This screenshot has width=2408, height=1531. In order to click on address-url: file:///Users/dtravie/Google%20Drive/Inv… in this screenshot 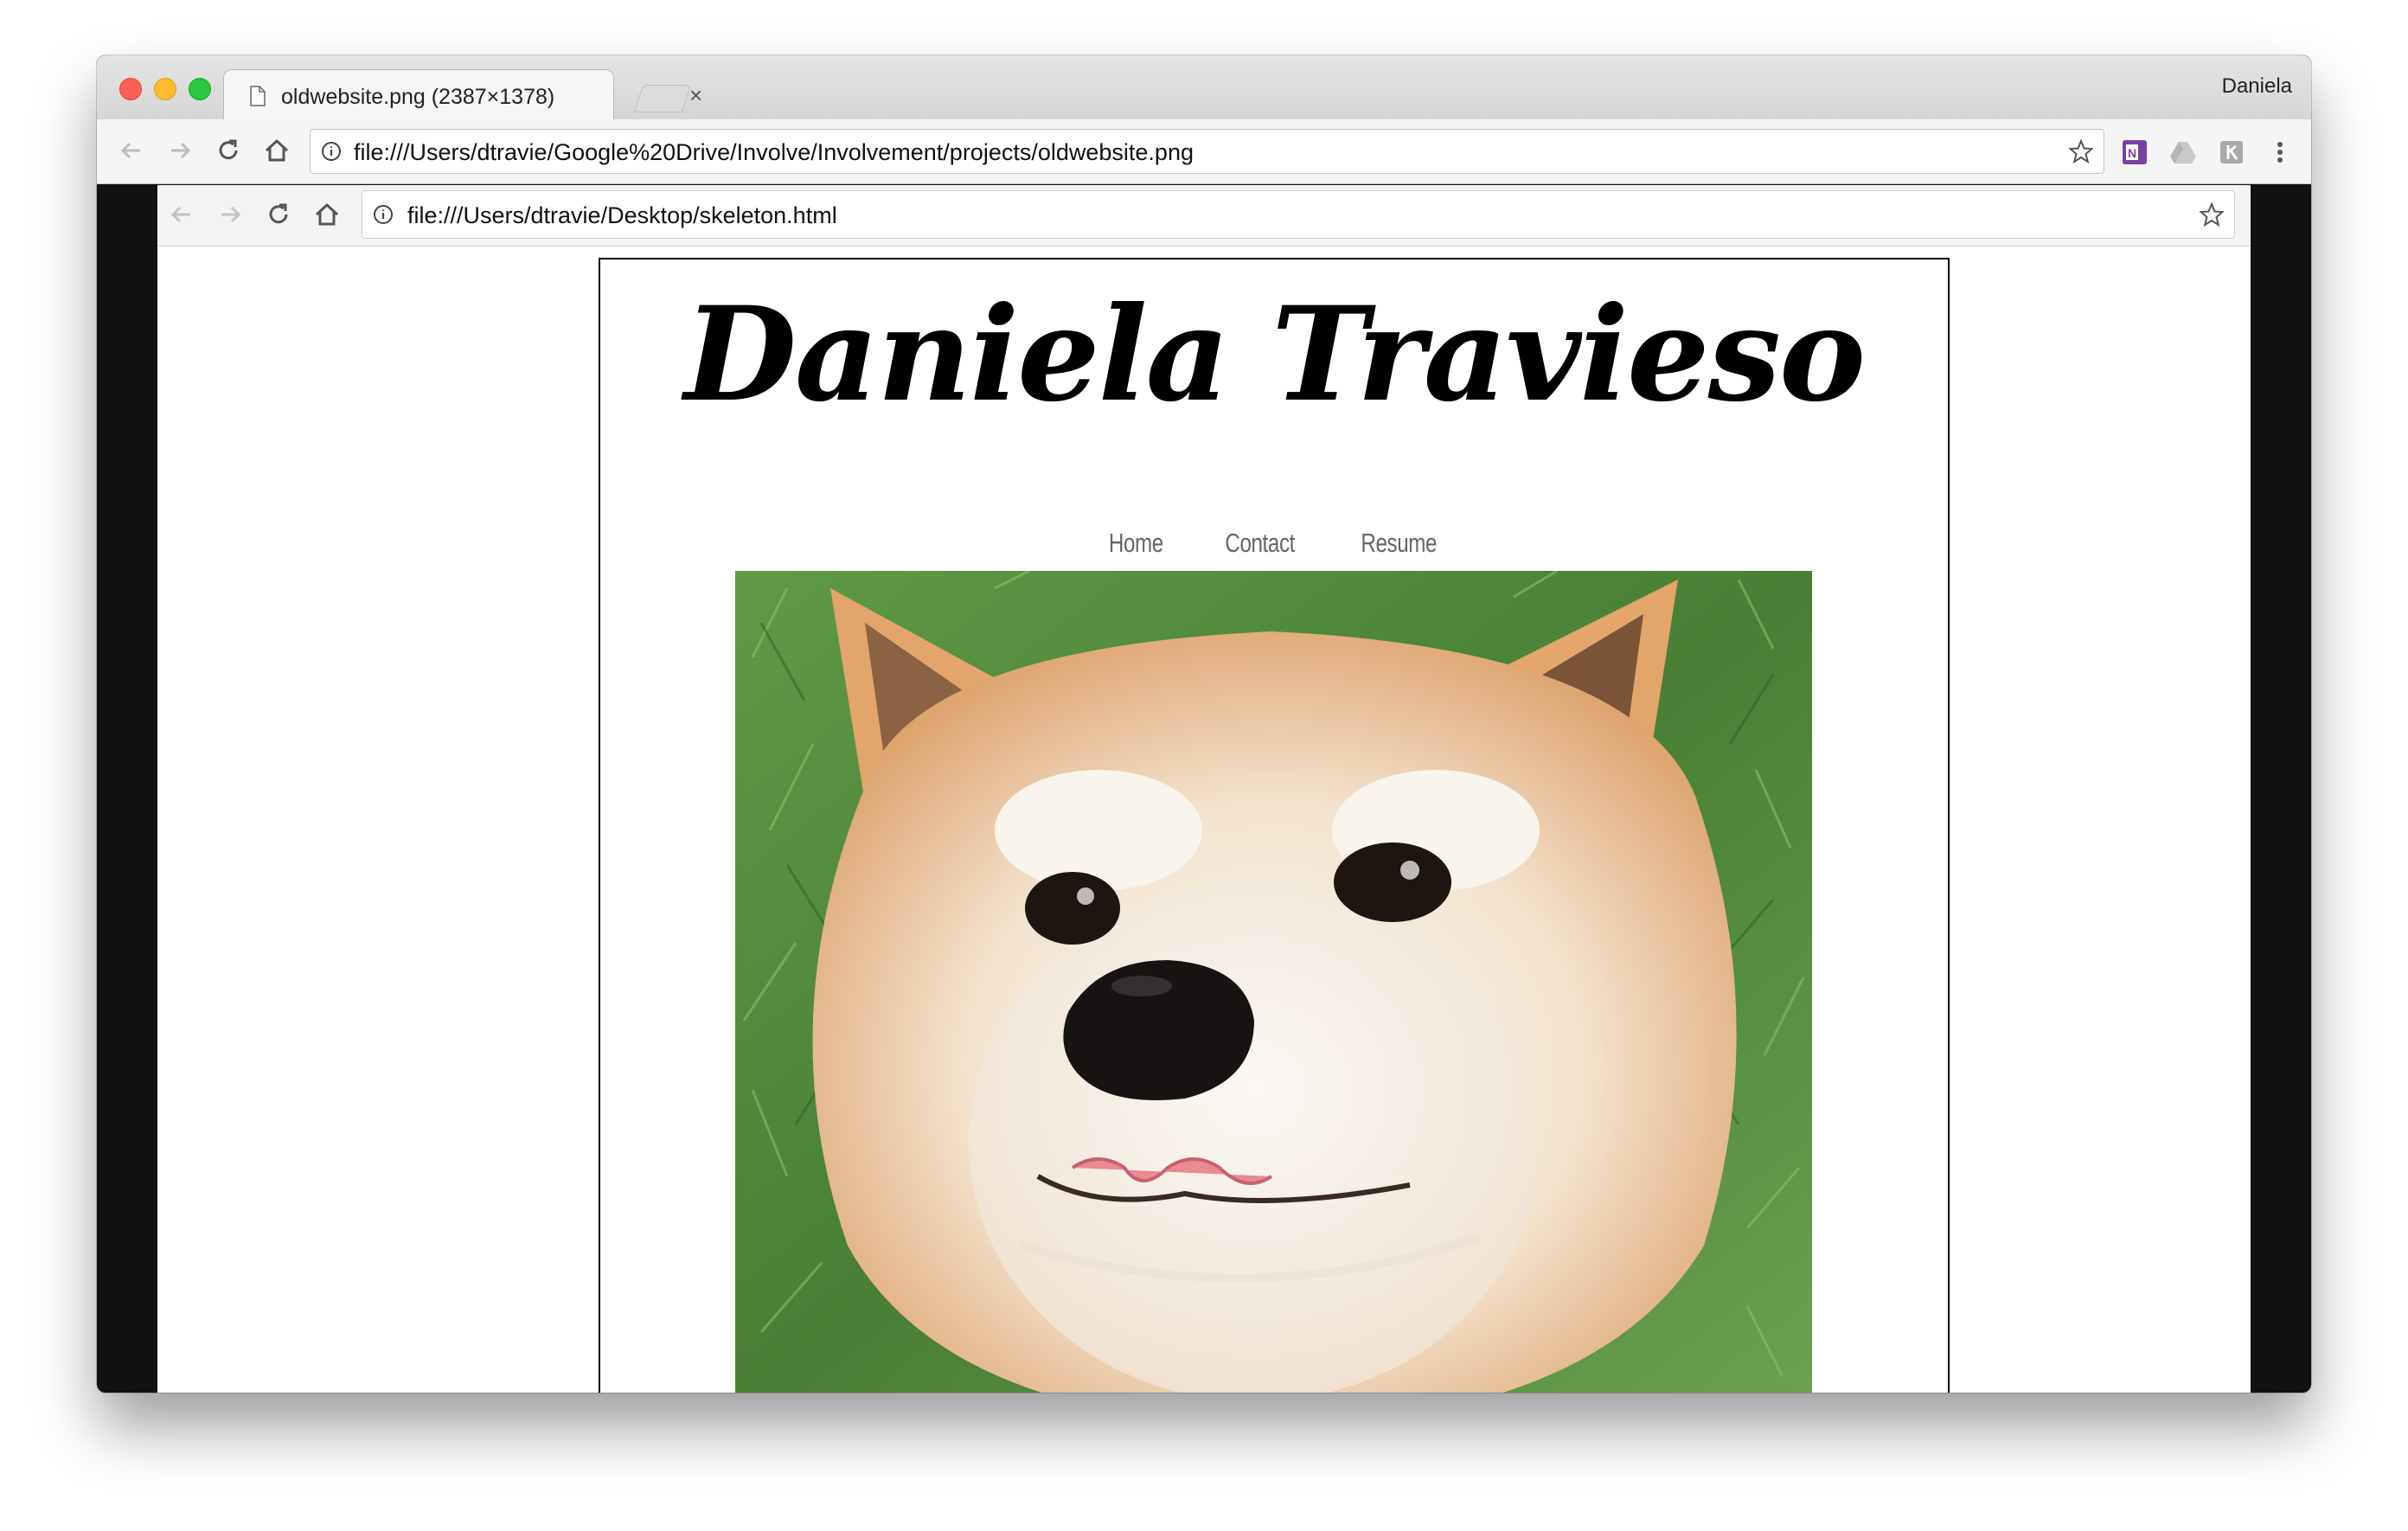, I will do `click(774, 152)`.